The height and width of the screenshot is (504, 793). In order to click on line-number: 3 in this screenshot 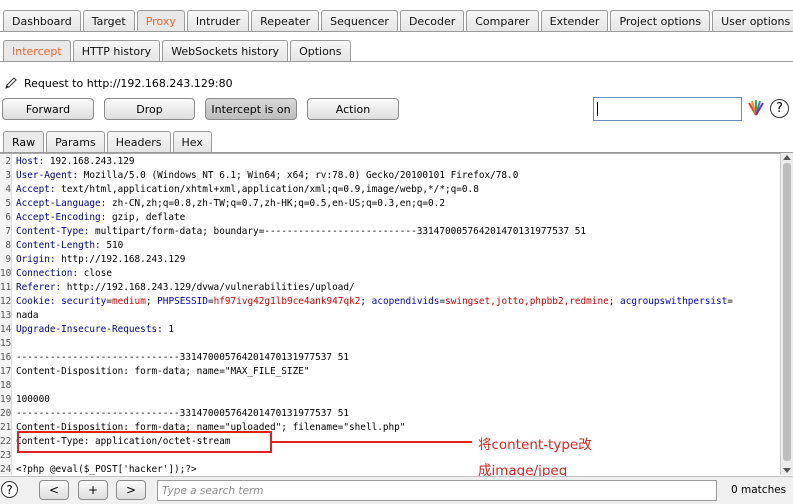, I will do `click(8, 175)`.